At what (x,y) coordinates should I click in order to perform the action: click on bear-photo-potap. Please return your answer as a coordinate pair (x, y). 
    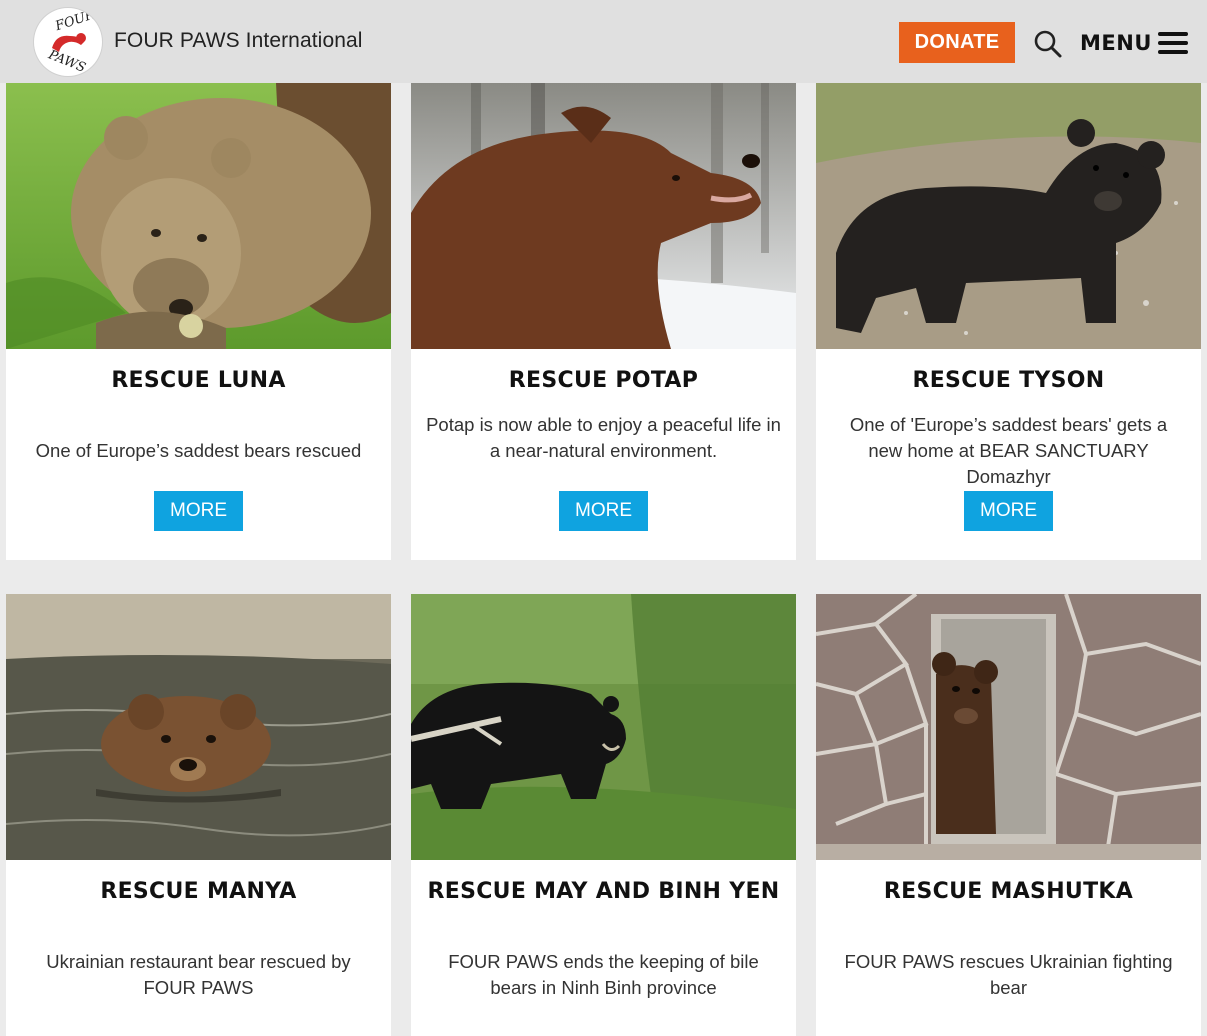
    Looking at the image, I should click on (603, 216).